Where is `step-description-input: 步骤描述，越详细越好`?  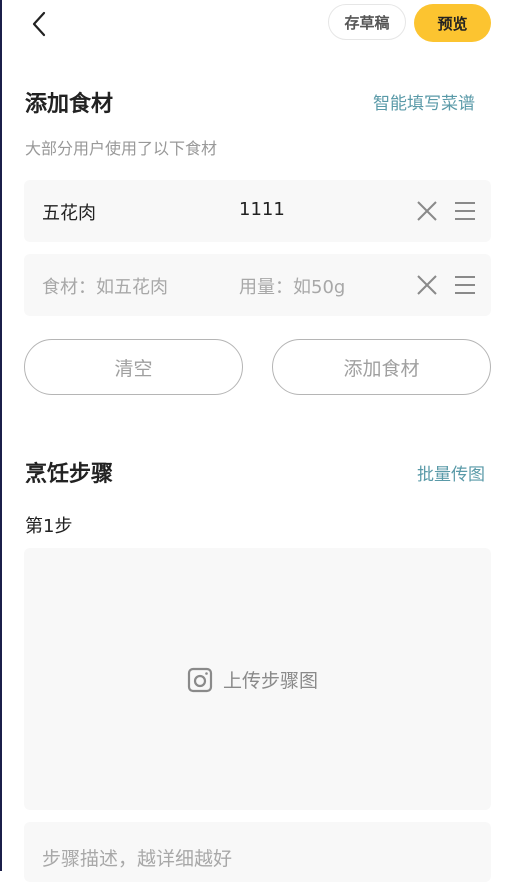 step-description-input: 步骤描述，越详细越好 is located at coordinates (257, 852).